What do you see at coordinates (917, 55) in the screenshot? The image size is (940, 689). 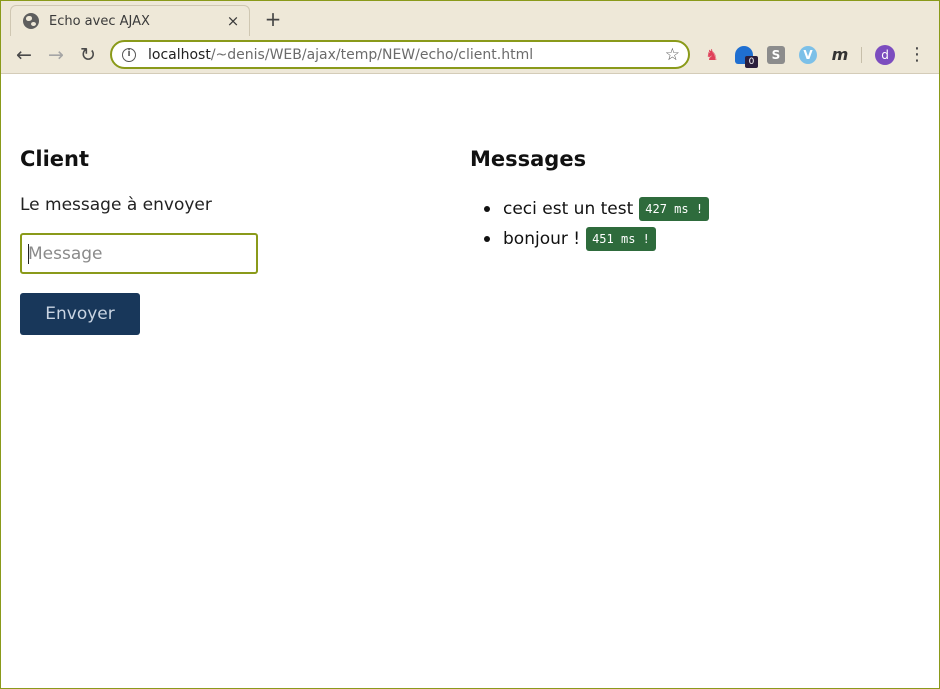 I see `browser-menu-icon: ⋮` at bounding box center [917, 55].